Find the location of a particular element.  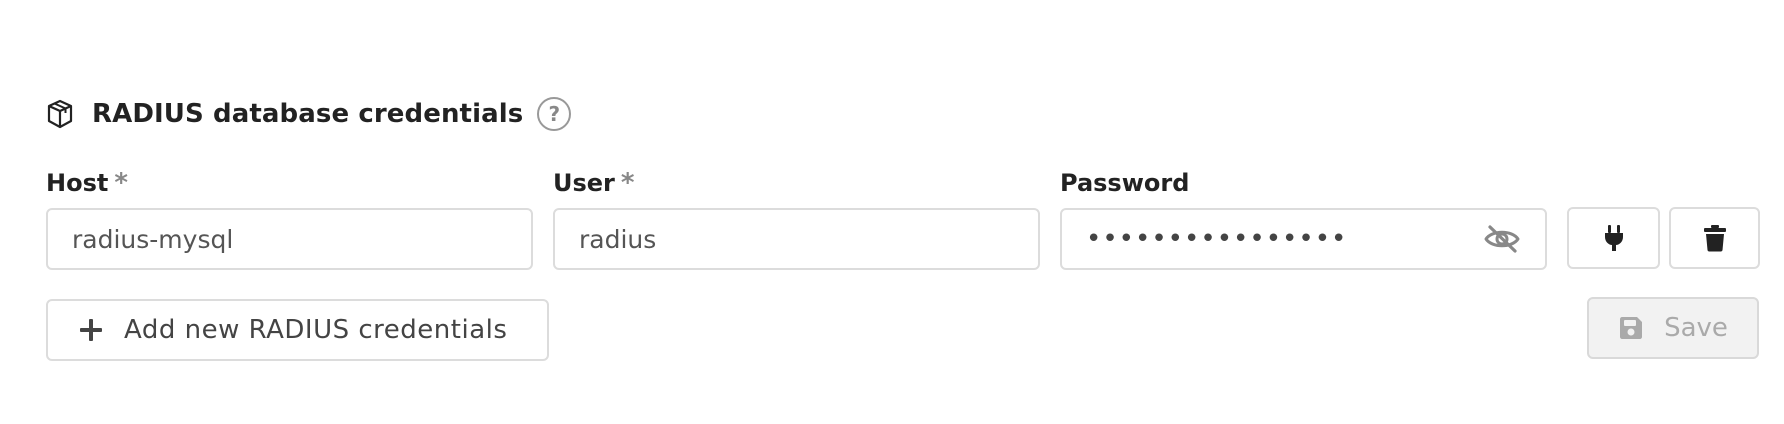

user-input is located at coordinates (796, 239).